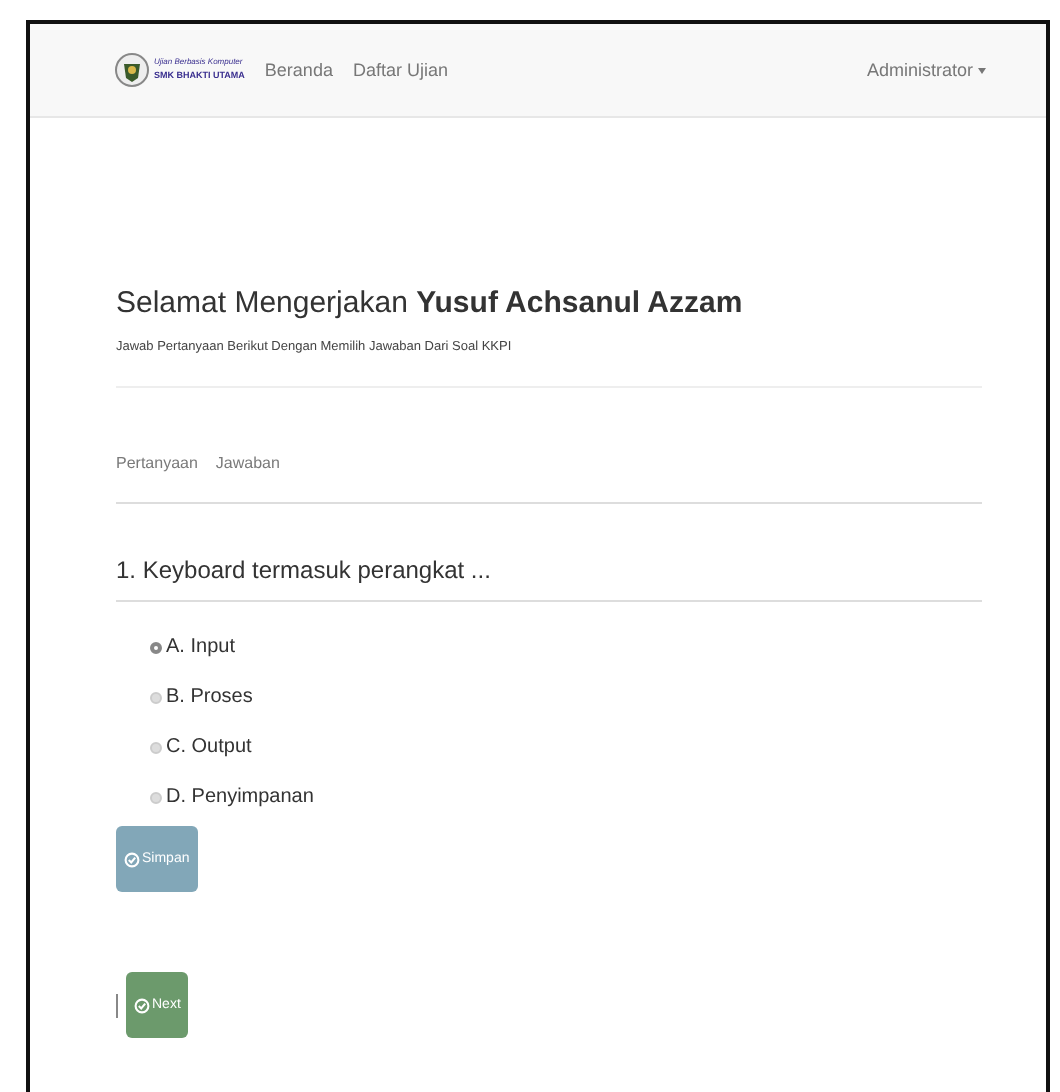 The image size is (1060, 1092). I want to click on option-label: A. Input, so click(200, 647).